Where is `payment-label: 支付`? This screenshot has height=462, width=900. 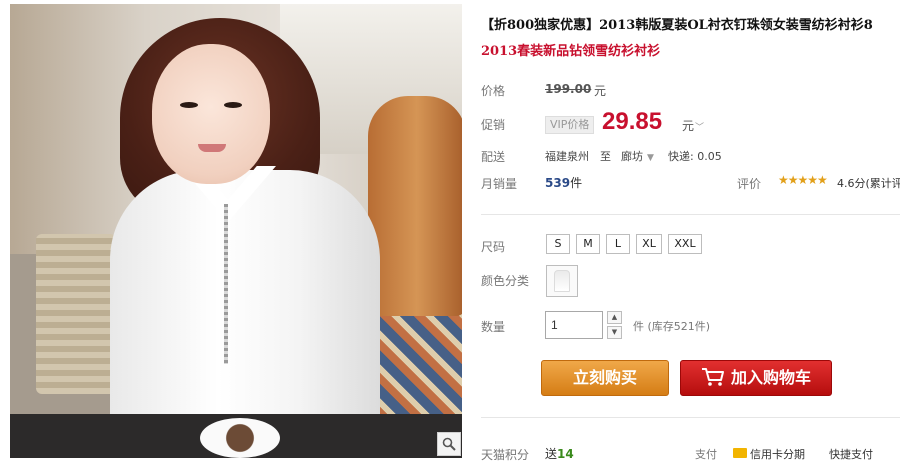
payment-label: 支付 is located at coordinates (706, 454).